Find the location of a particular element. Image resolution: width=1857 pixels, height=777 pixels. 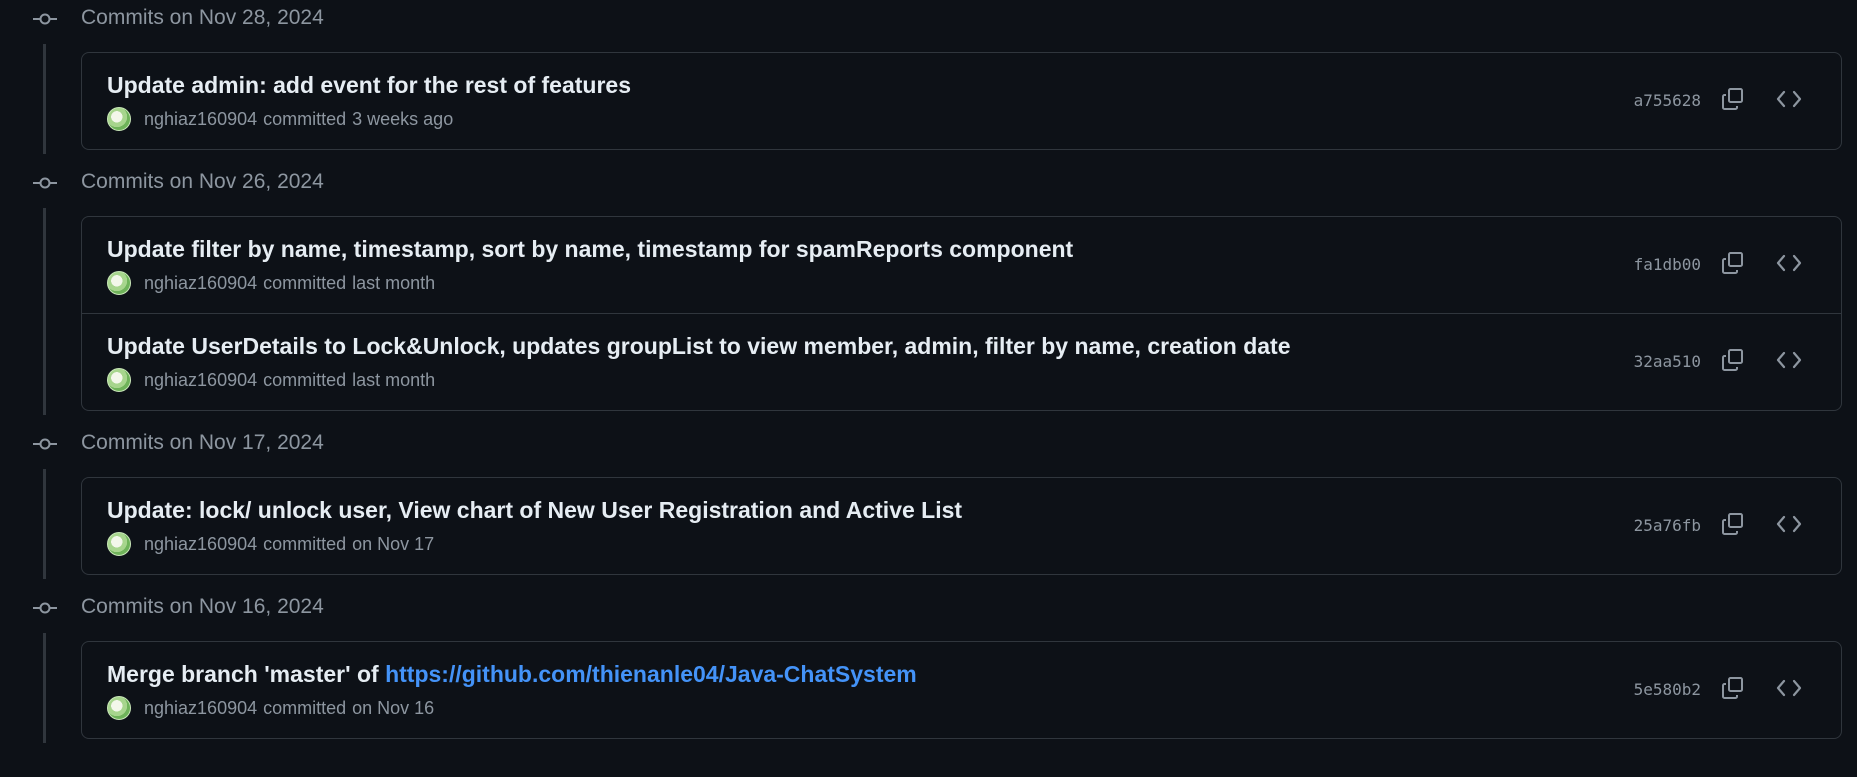

commit-group-title: Commits on Nov 16, 2024 is located at coordinates (202, 606).